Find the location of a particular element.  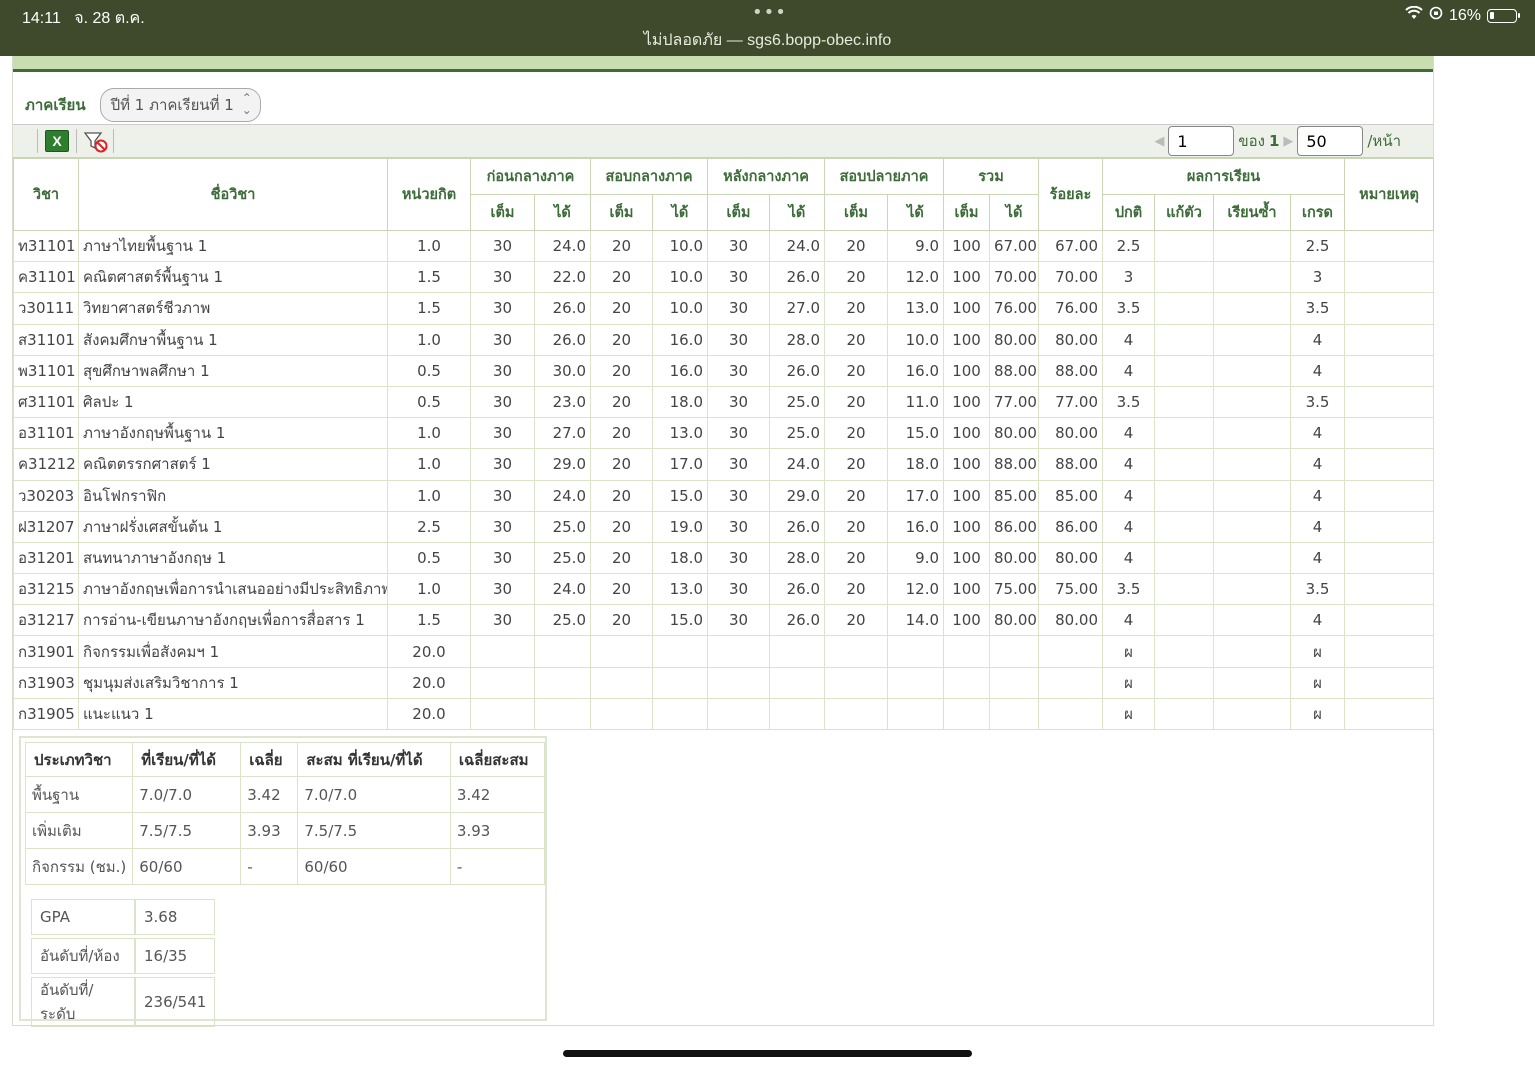

table-cell: อ31101 is located at coordinates (46, 433).